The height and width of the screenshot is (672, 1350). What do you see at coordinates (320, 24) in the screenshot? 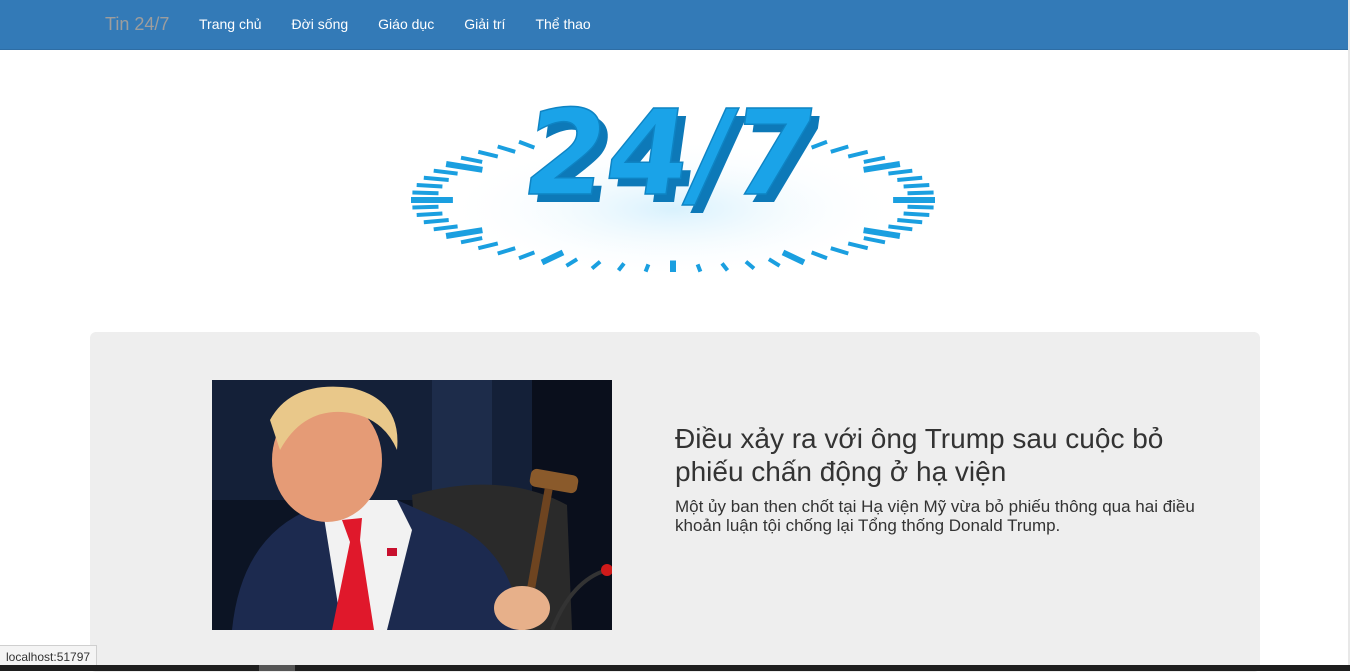
I see `nav-item-life: Đời sống` at bounding box center [320, 24].